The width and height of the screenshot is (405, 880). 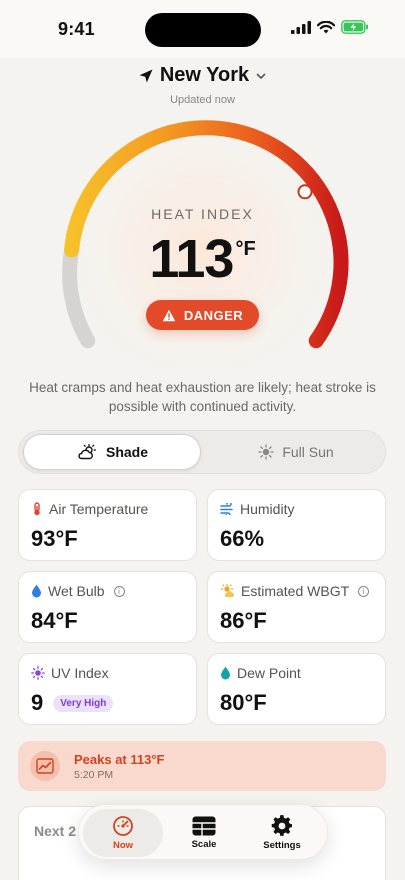 What do you see at coordinates (326, 26) in the screenshot?
I see `wifi-icon` at bounding box center [326, 26].